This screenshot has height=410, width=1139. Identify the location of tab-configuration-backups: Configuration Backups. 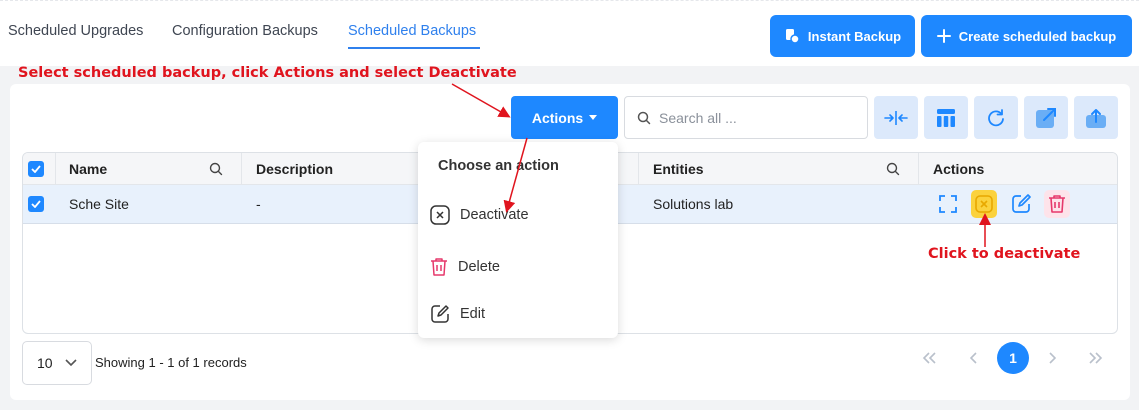
(245, 31).